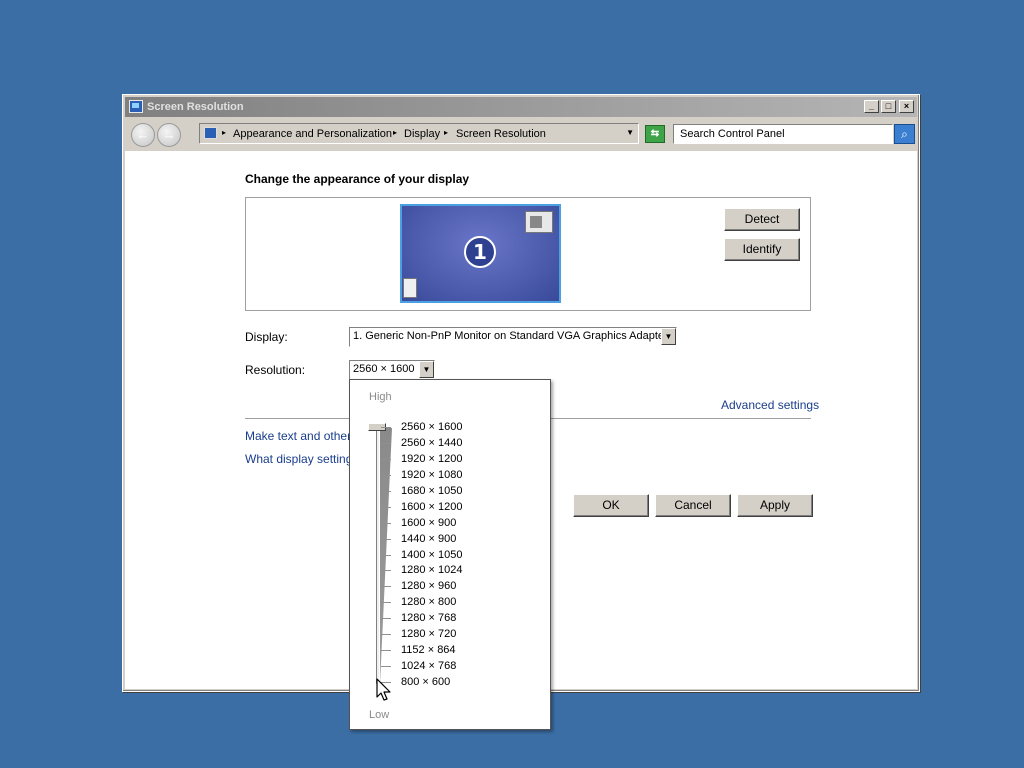 Image resolution: width=1024 pixels, height=768 pixels. What do you see at coordinates (380, 397) in the screenshot?
I see `high-label: High` at bounding box center [380, 397].